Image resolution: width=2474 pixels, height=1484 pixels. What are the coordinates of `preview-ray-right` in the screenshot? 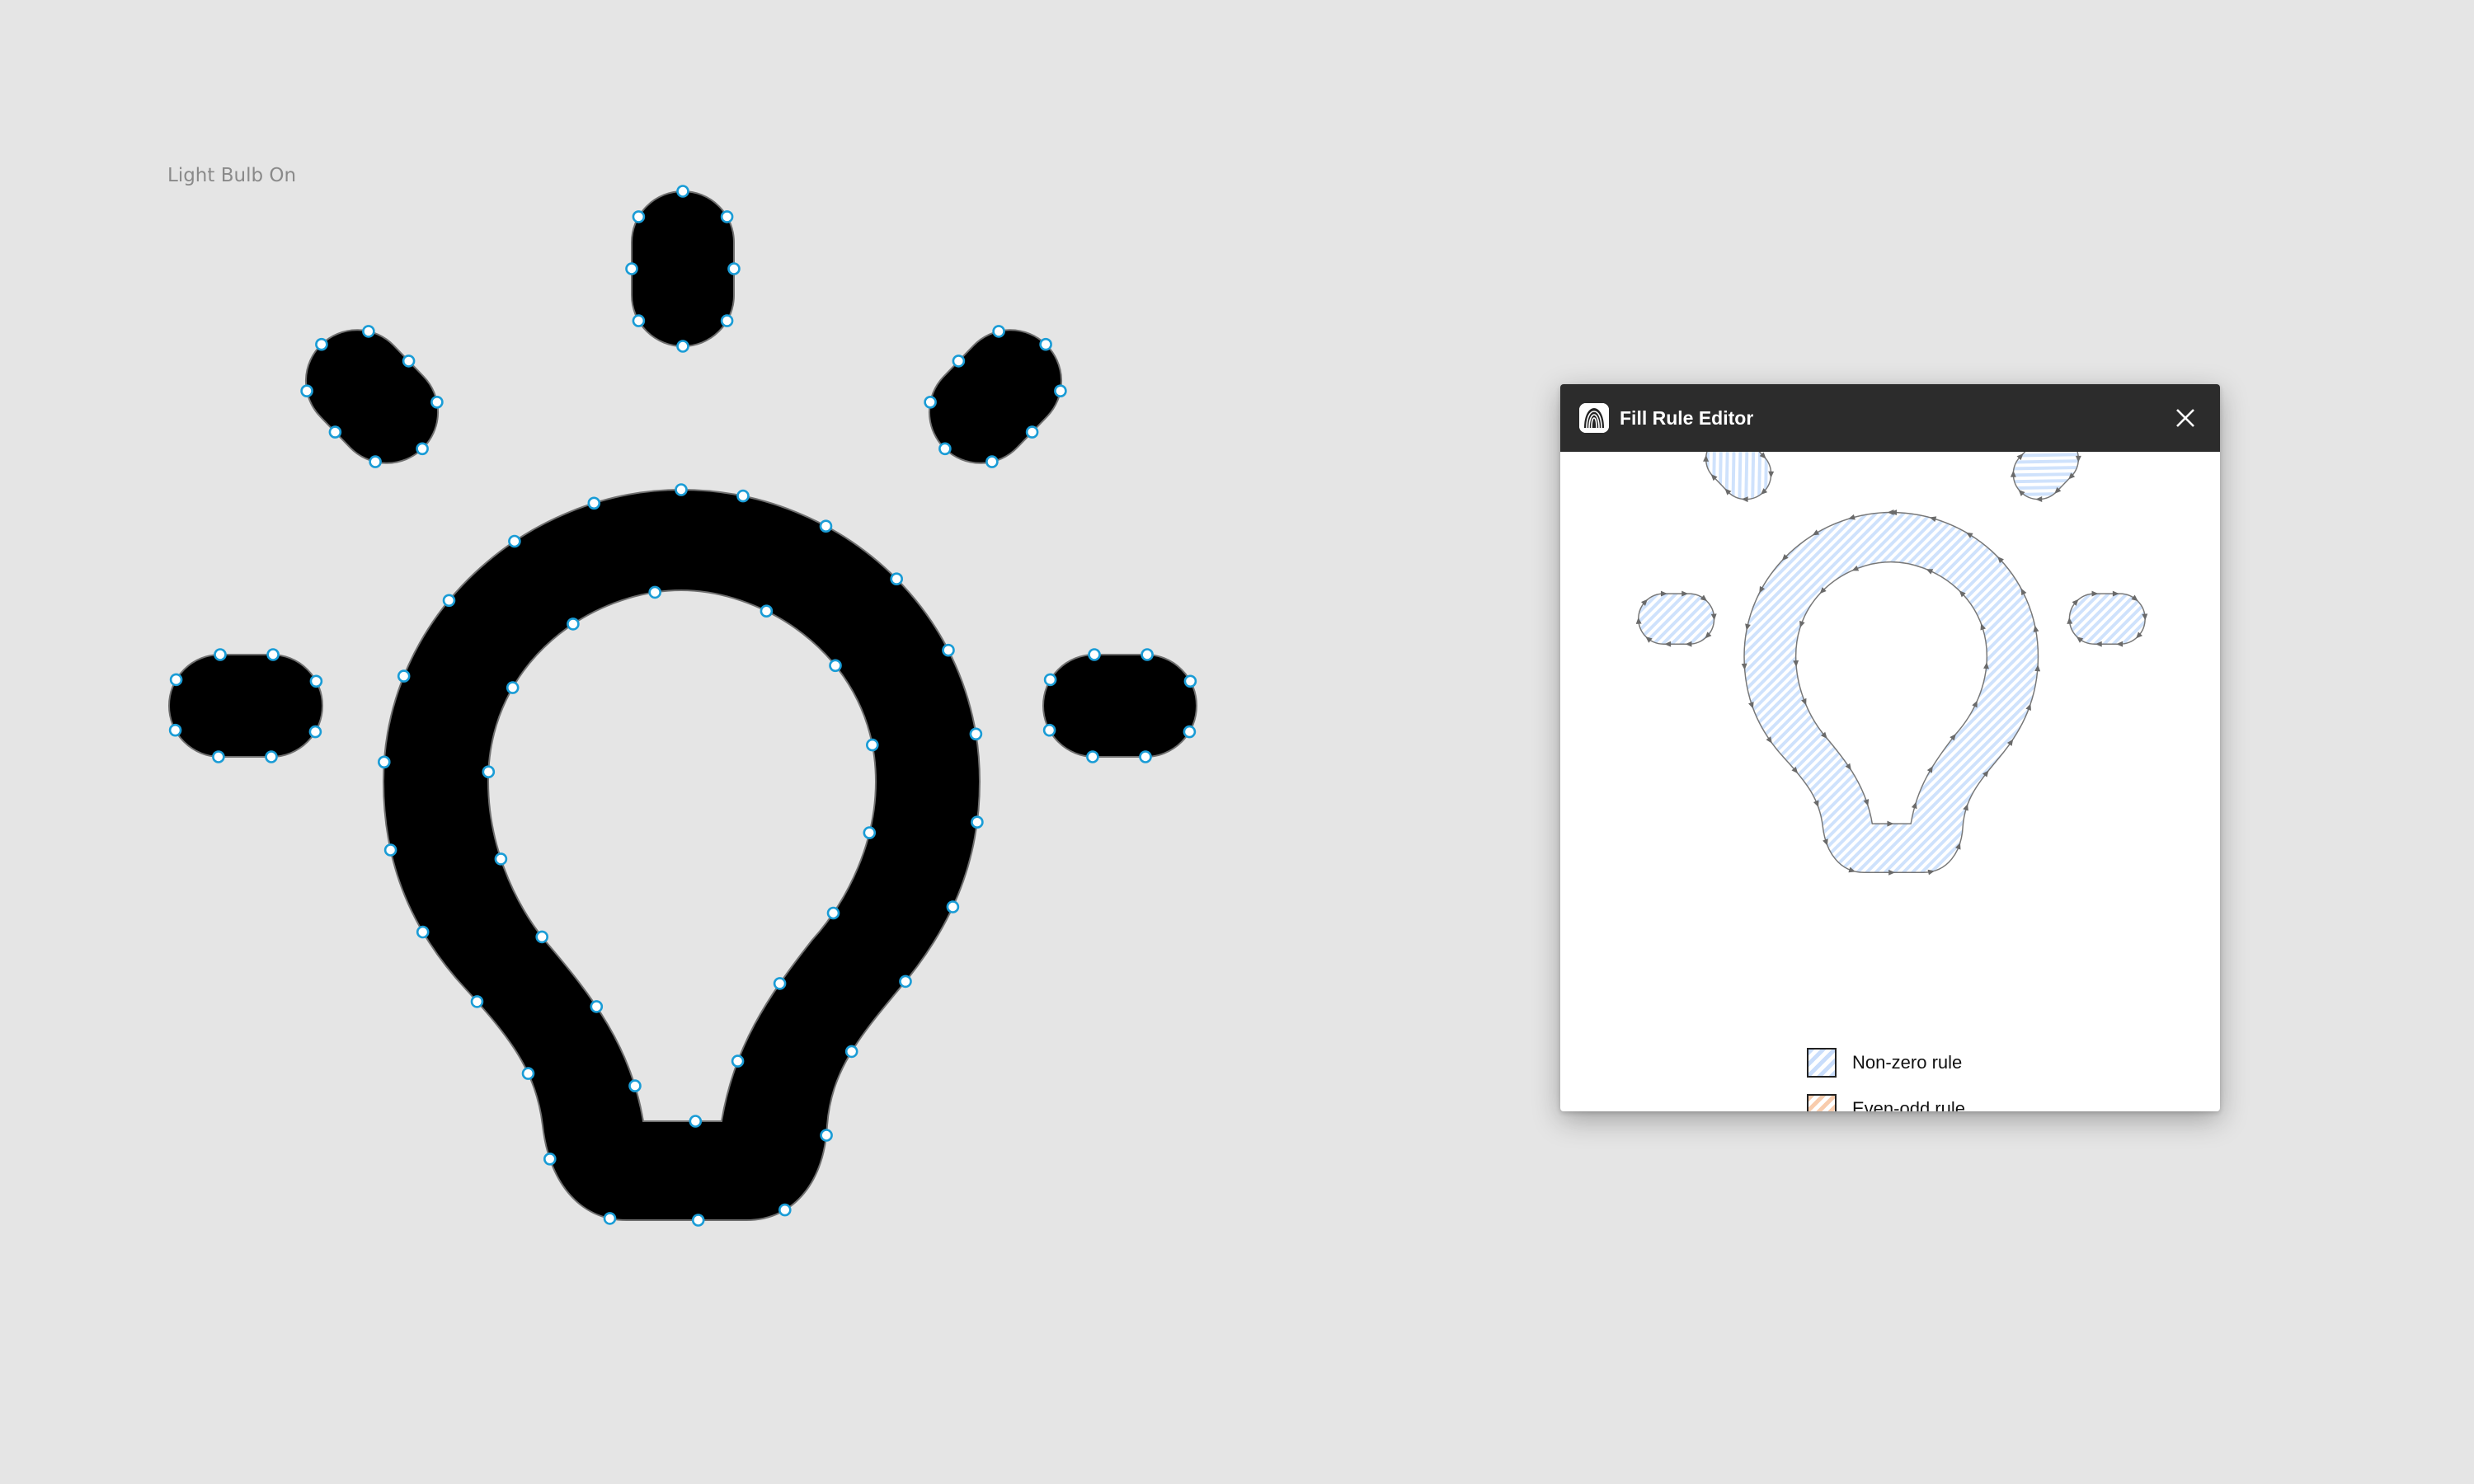 It's located at (2107, 619).